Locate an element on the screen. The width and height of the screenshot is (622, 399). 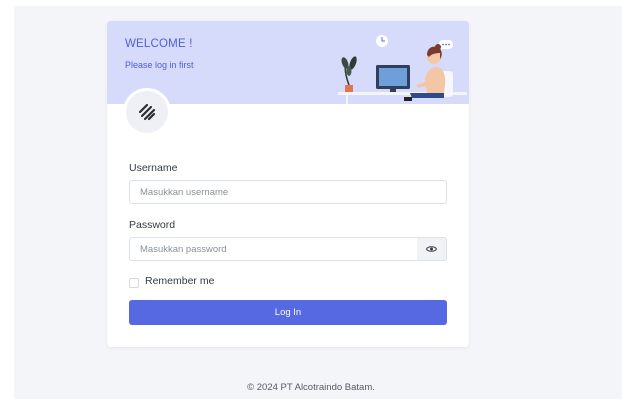
username-input is located at coordinates (288, 192).